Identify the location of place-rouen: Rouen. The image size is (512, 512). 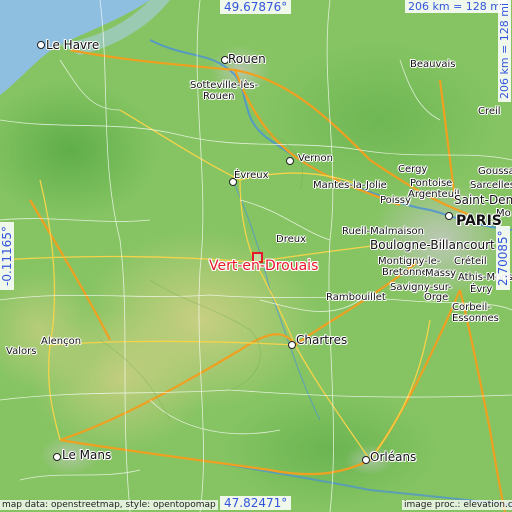
(247, 59).